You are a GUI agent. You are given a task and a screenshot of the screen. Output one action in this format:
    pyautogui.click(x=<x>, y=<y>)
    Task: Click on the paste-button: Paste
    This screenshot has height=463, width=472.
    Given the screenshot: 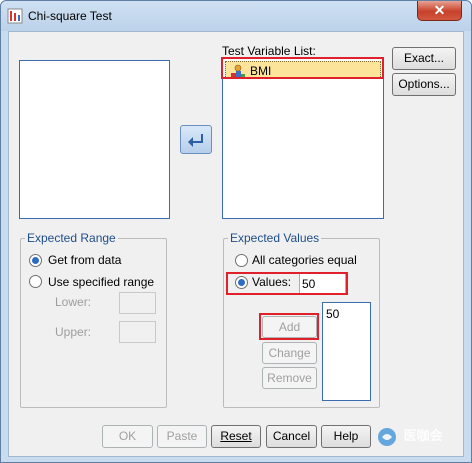 What is the action you would take?
    pyautogui.click(x=182, y=436)
    